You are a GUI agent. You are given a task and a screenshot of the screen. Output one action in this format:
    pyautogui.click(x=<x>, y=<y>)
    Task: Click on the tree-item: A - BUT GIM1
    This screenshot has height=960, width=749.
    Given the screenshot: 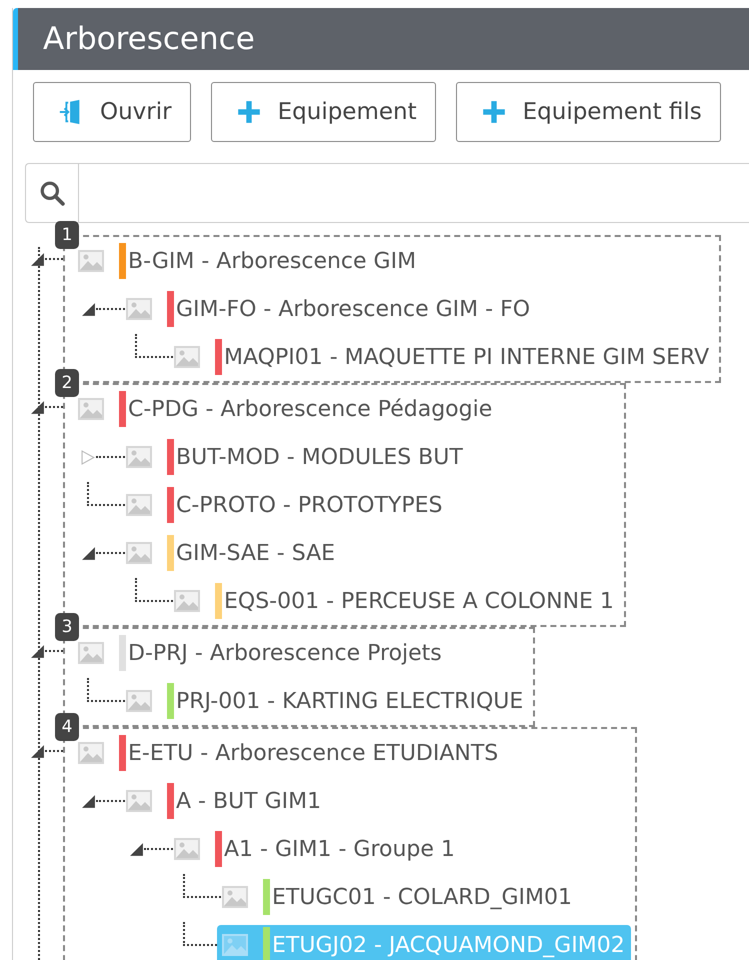 What is the action you would take?
    pyautogui.click(x=224, y=801)
    